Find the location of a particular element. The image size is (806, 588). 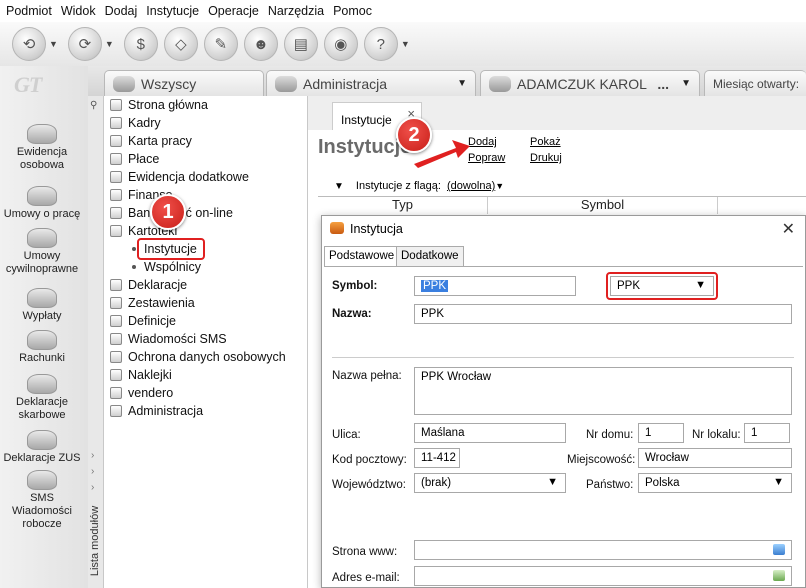

tree-item: Deklaracje is located at coordinates (148, 285).